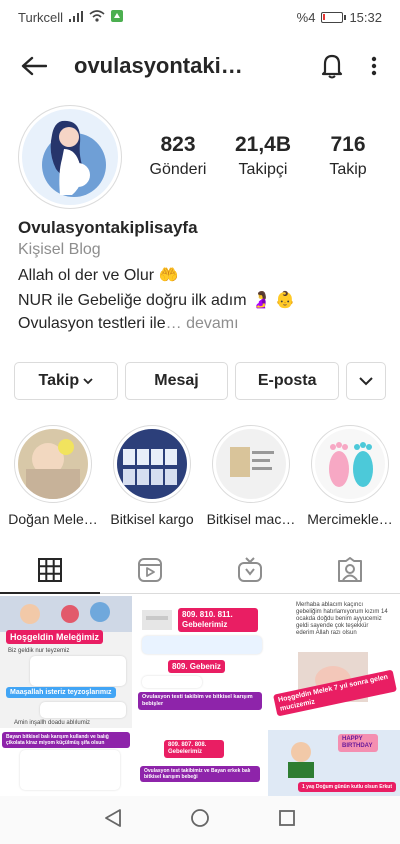  I want to click on grid-icon, so click(50, 569).